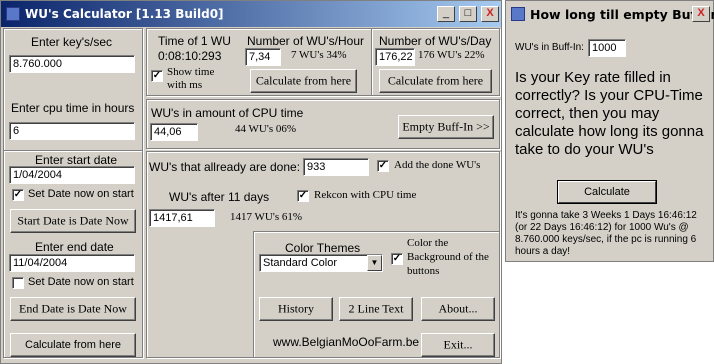 This screenshot has height=364, width=714. I want to click on end-set-date-checkbox, so click(18, 283).